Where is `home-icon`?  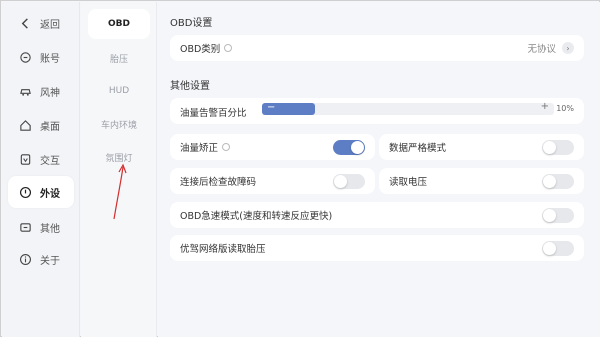
home-icon is located at coordinates (25, 125).